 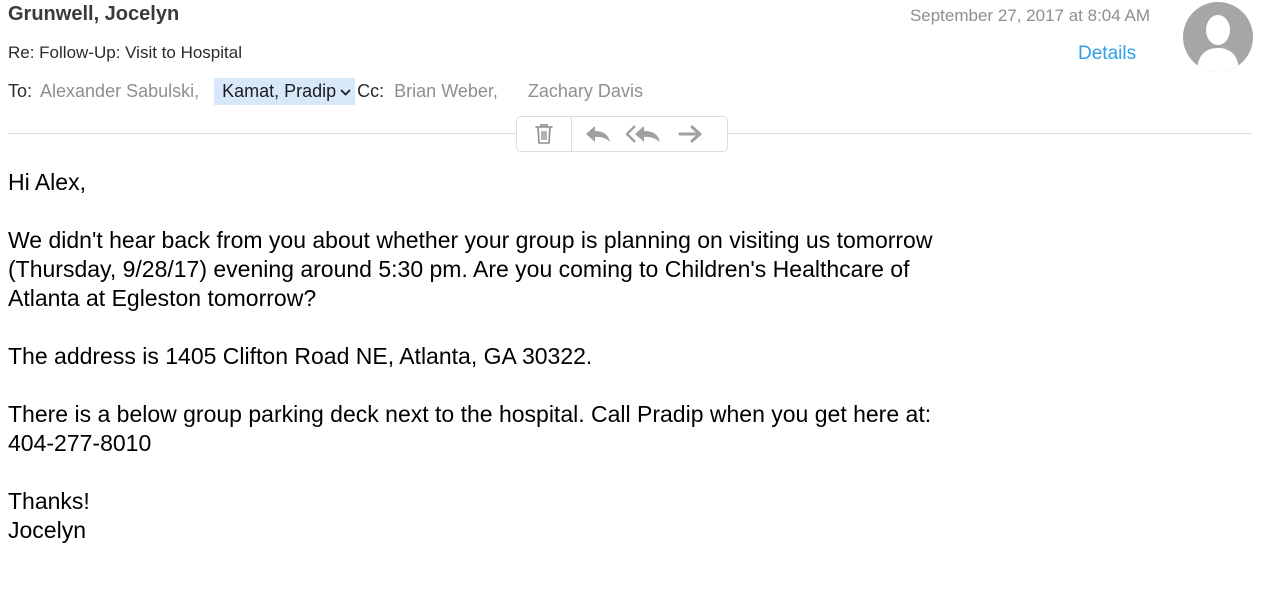 I want to click on to-label: To:, so click(x=20, y=90).